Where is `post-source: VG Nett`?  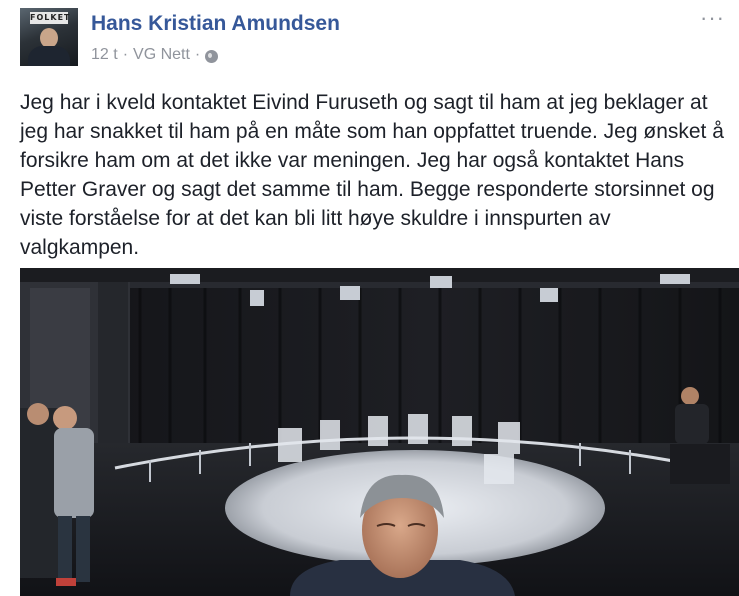 post-source: VG Nett is located at coordinates (161, 55).